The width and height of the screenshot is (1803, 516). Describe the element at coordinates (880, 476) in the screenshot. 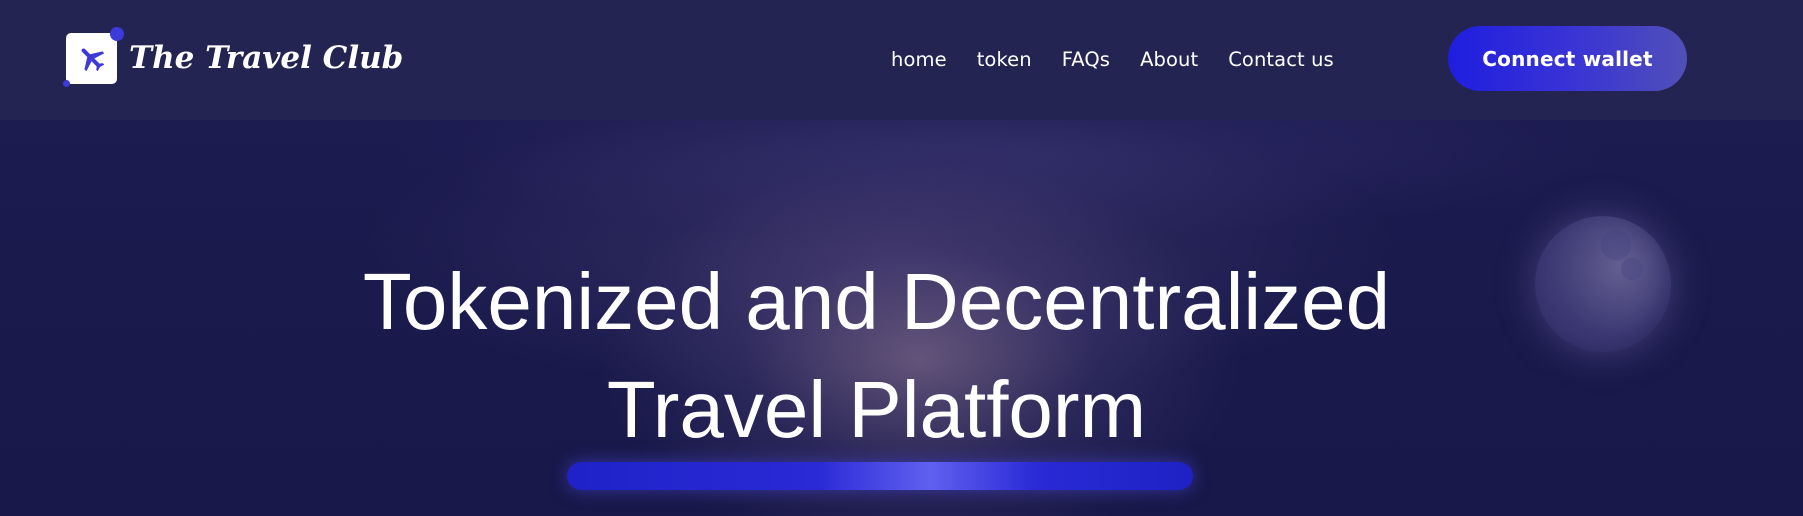

I see `hero-accent-bar` at that location.